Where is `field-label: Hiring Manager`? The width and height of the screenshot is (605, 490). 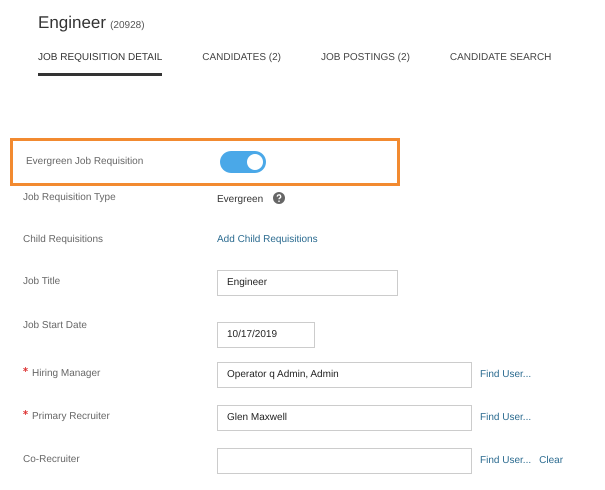
field-label: Hiring Manager is located at coordinates (66, 373).